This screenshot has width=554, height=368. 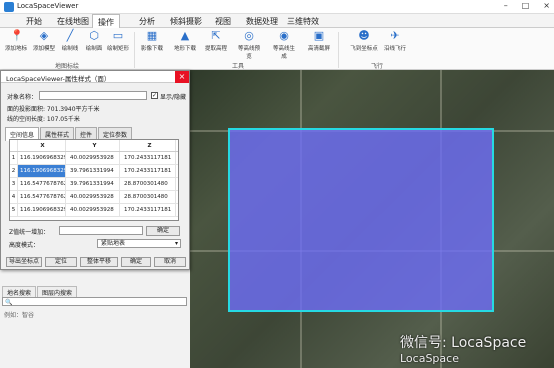 I want to click on tab-view: 视图, so click(x=223, y=21).